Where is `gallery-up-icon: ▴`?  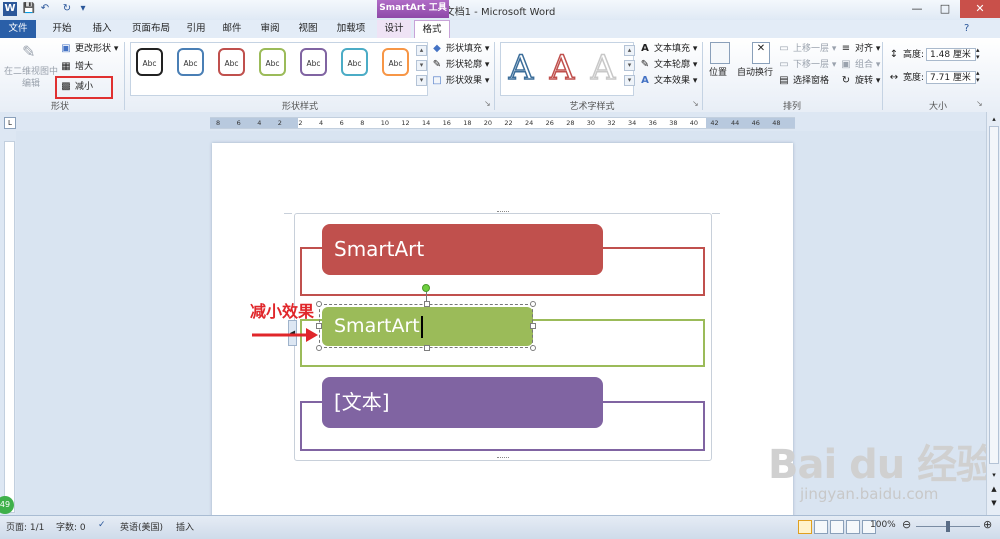 gallery-up-icon: ▴ is located at coordinates (421, 50).